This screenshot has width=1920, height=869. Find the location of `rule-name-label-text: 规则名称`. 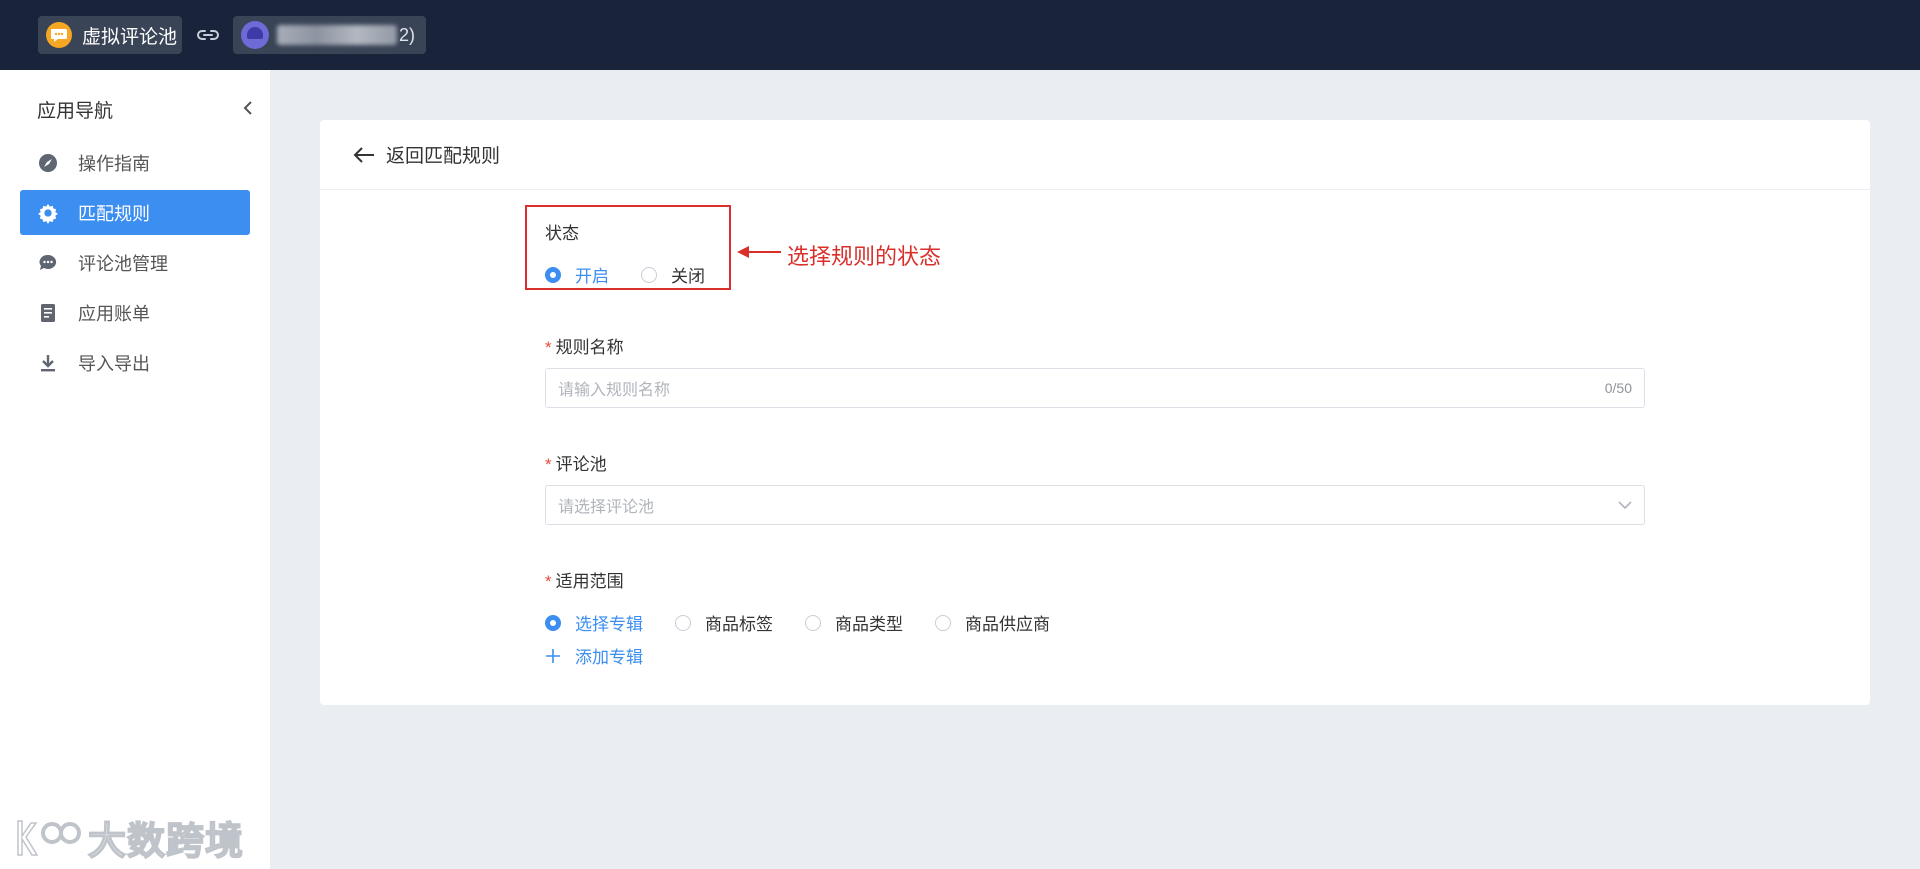

rule-name-label-text: 规则名称 is located at coordinates (589, 347).